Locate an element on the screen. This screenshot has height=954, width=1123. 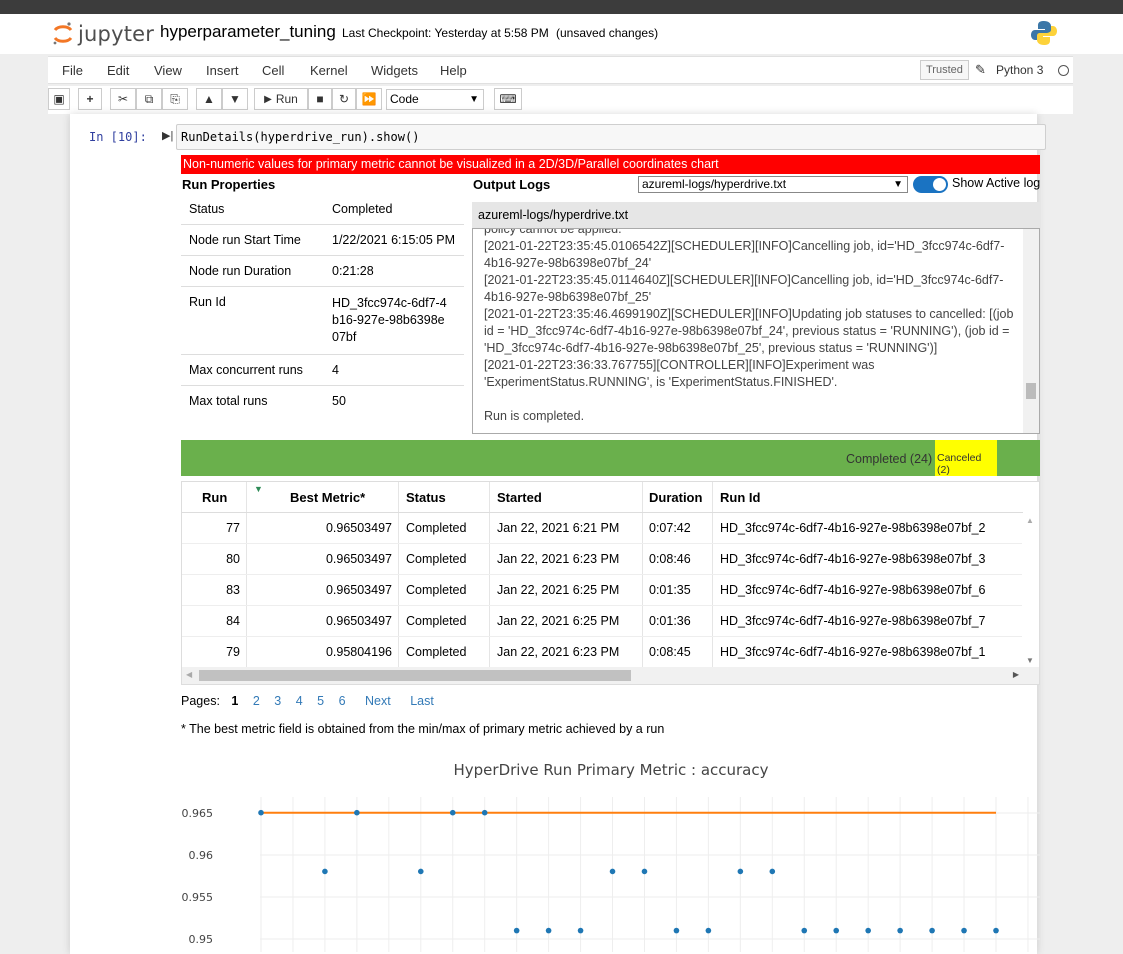
unsaved-indicator: (unsaved changes) is located at coordinates (607, 33).